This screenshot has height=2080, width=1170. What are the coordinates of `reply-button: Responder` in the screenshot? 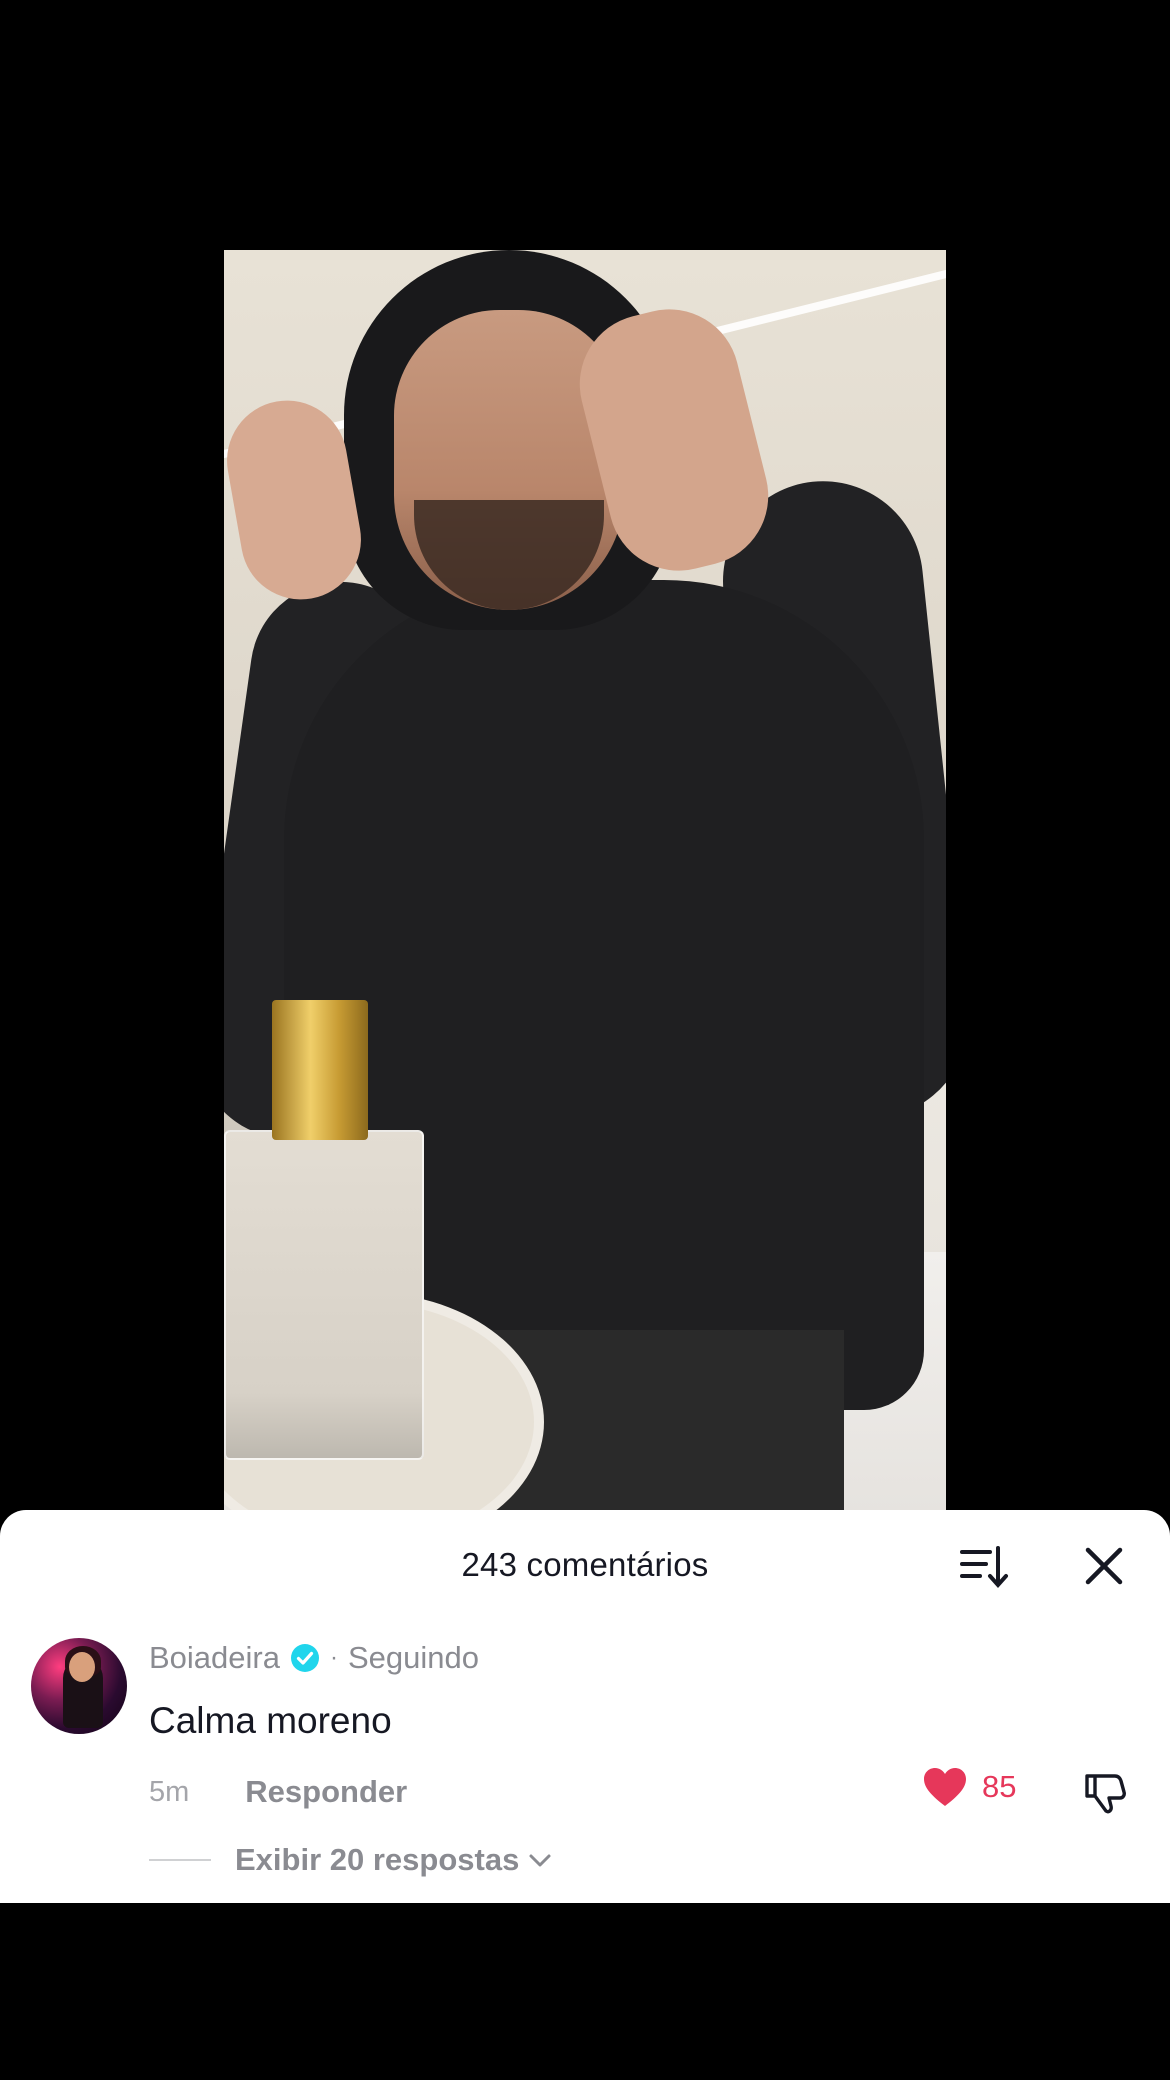 It's located at (326, 1792).